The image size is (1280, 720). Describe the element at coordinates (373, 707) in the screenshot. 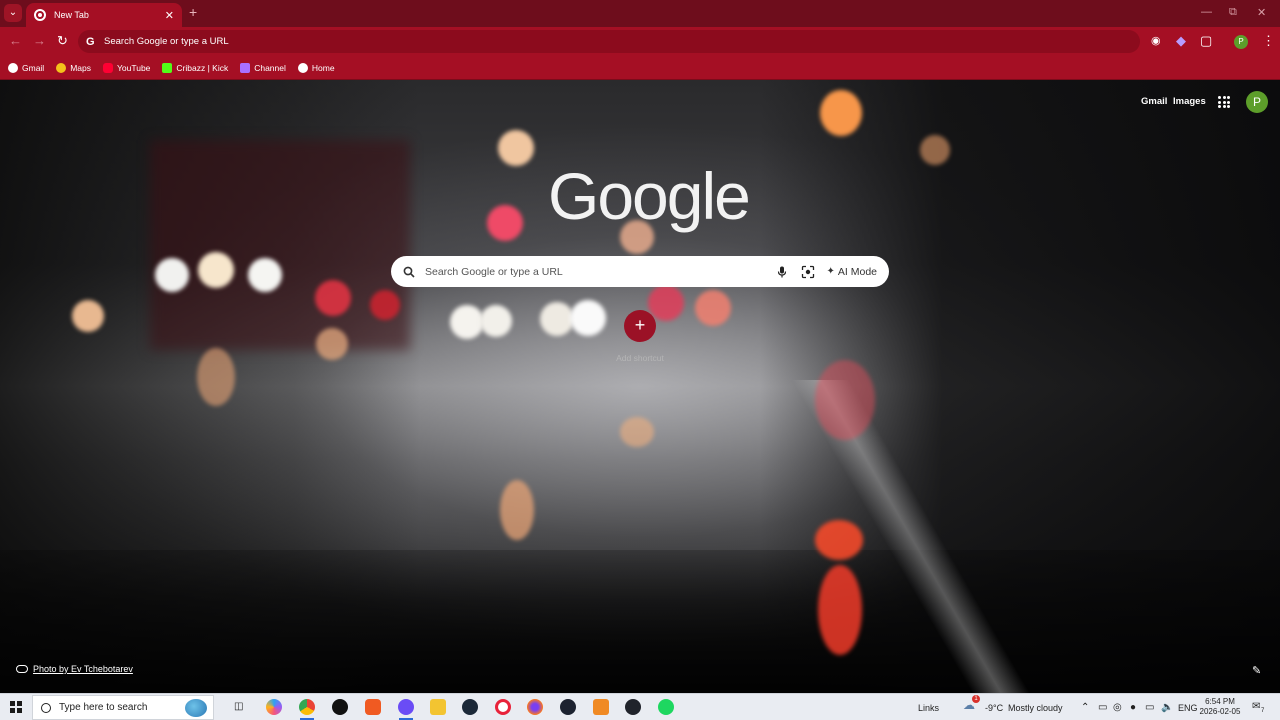

I see `brave-icon` at that location.